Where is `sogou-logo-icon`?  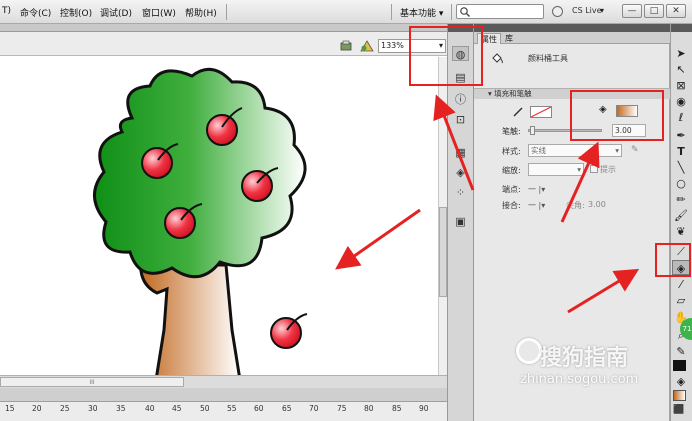
sogou-logo-icon is located at coordinates (529, 351).